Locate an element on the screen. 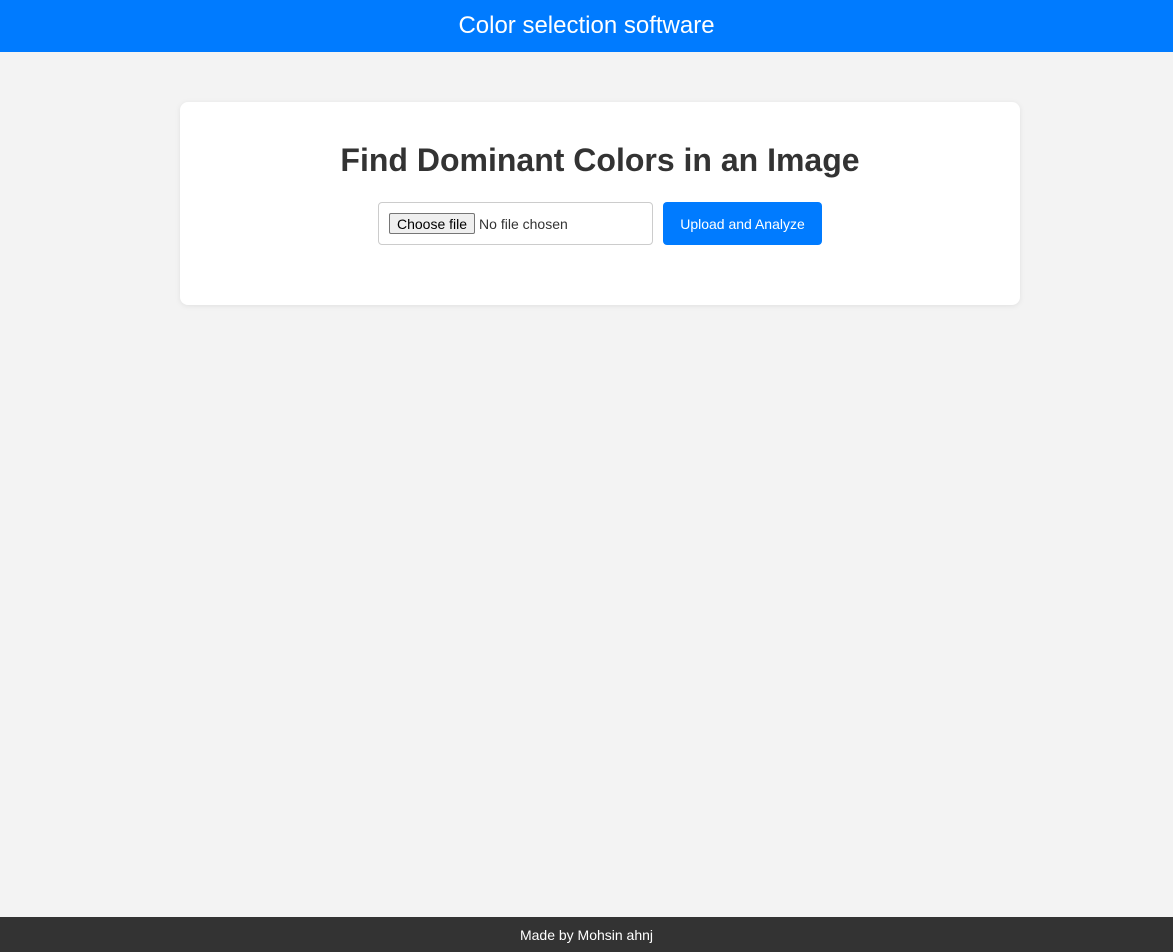 This screenshot has height=952, width=1173. footer-credit: Made by Mohsin ahnj is located at coordinates (586, 934).